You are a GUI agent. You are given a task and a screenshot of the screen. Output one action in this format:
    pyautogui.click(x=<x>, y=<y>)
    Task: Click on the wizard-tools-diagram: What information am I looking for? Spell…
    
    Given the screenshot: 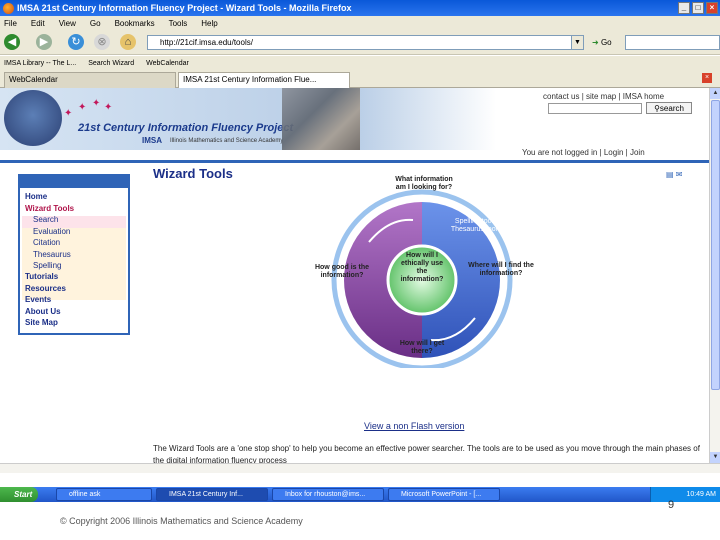 What is the action you would take?
    pyautogui.click(x=422, y=273)
    